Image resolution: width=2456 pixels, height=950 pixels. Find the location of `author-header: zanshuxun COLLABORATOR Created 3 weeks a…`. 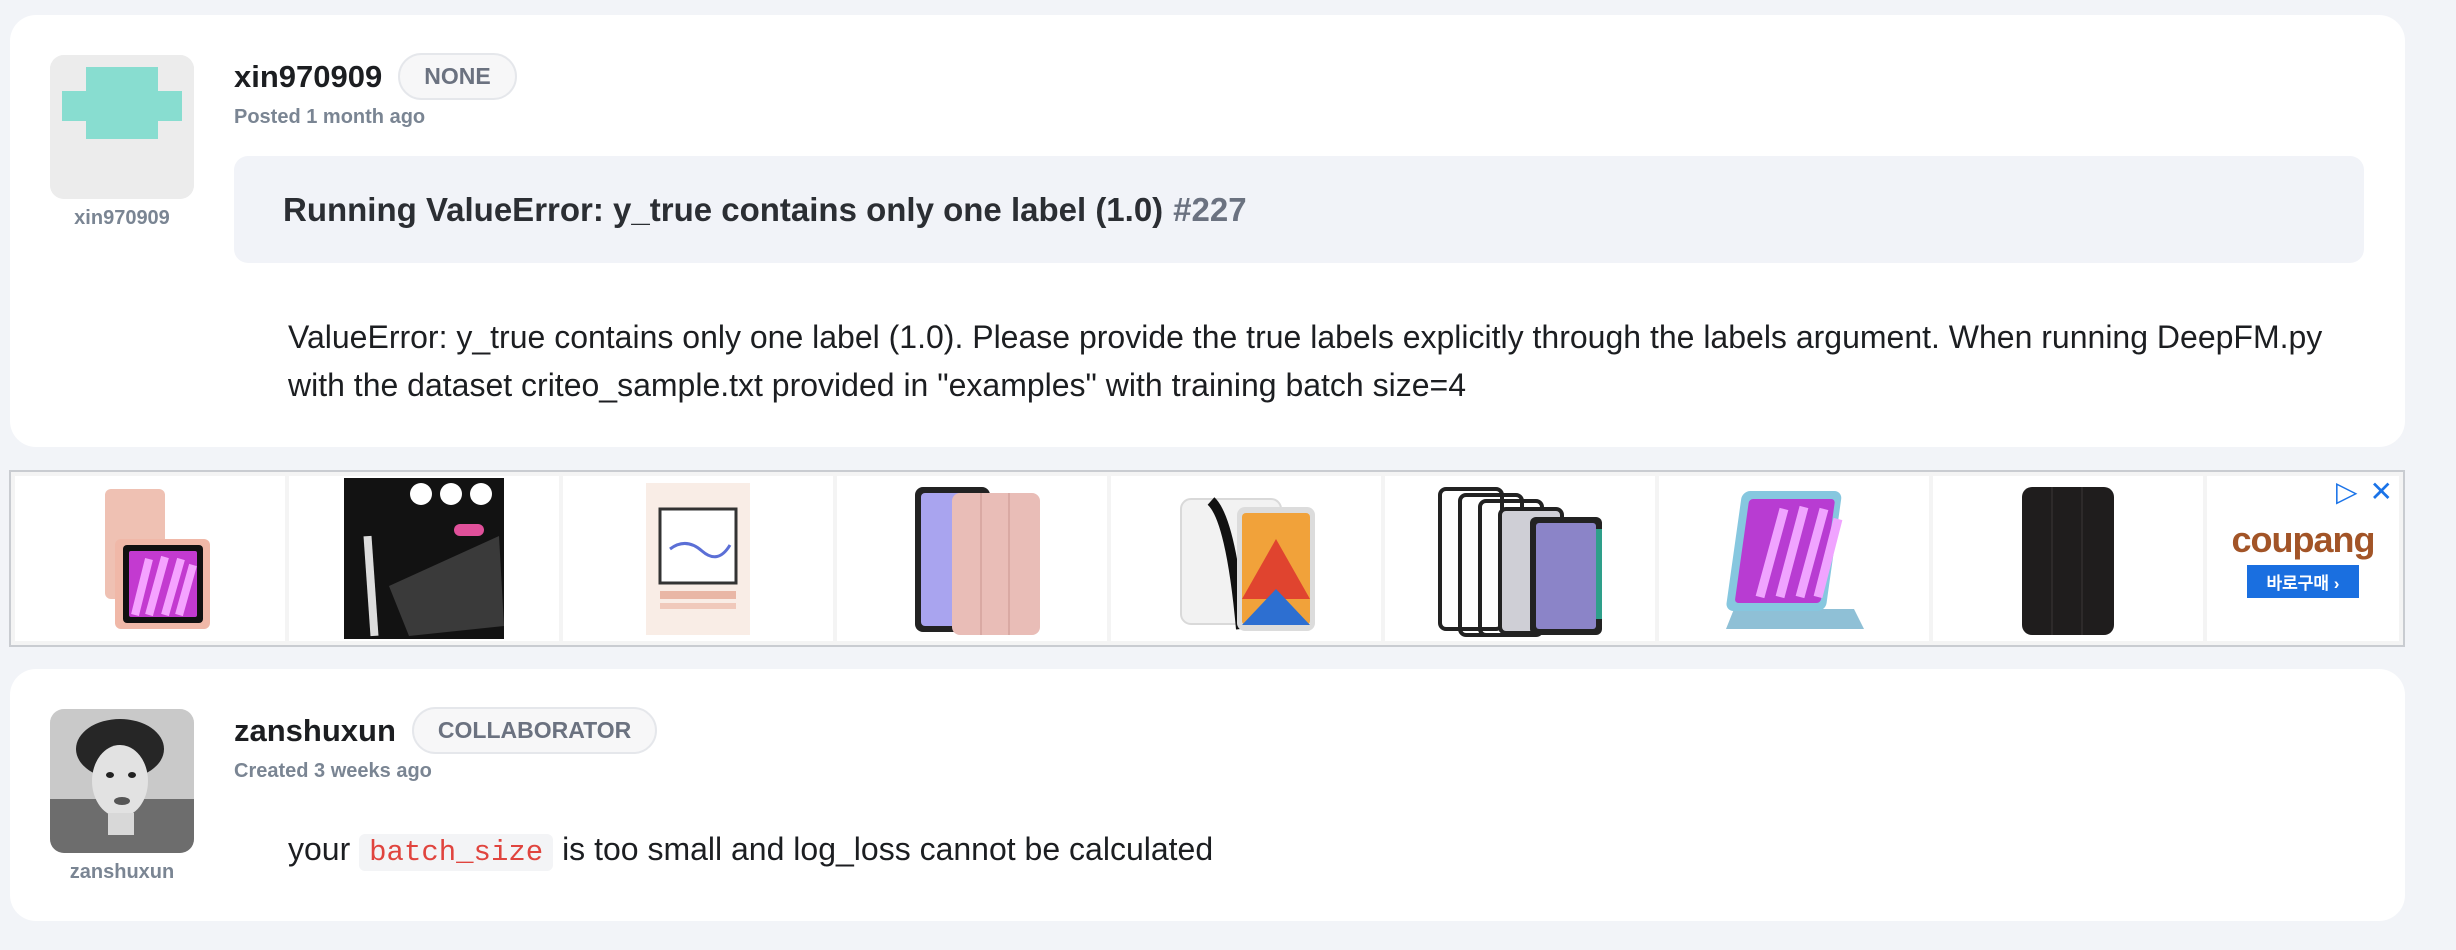

author-header: zanshuxun COLLABORATOR Created 3 weeks a… is located at coordinates (446, 745).